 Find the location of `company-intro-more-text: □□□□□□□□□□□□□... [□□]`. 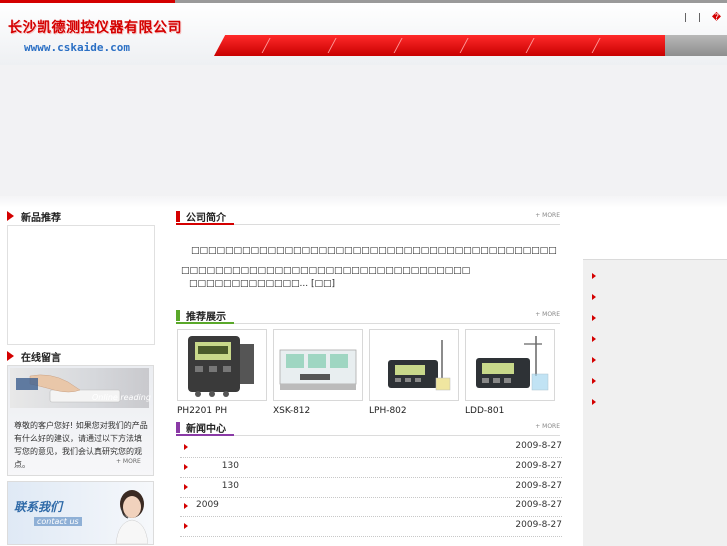

company-intro-more-text: □□□□□□□□□□□□□... [□□] is located at coordinates (262, 284).